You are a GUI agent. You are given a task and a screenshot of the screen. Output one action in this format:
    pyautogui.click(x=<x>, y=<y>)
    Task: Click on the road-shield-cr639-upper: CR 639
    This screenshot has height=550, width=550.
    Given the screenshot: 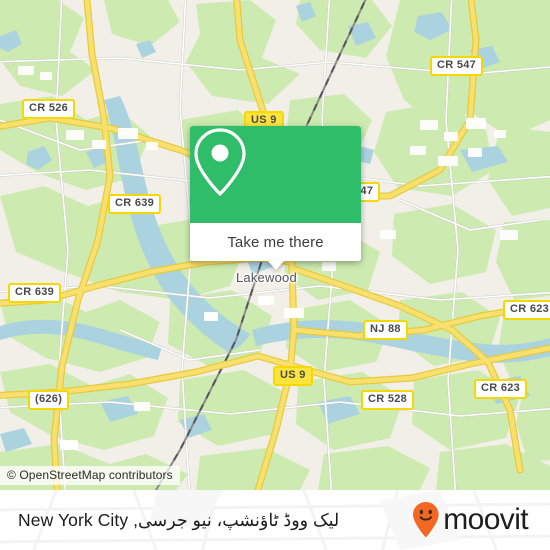 What is the action you would take?
    pyautogui.click(x=135, y=204)
    